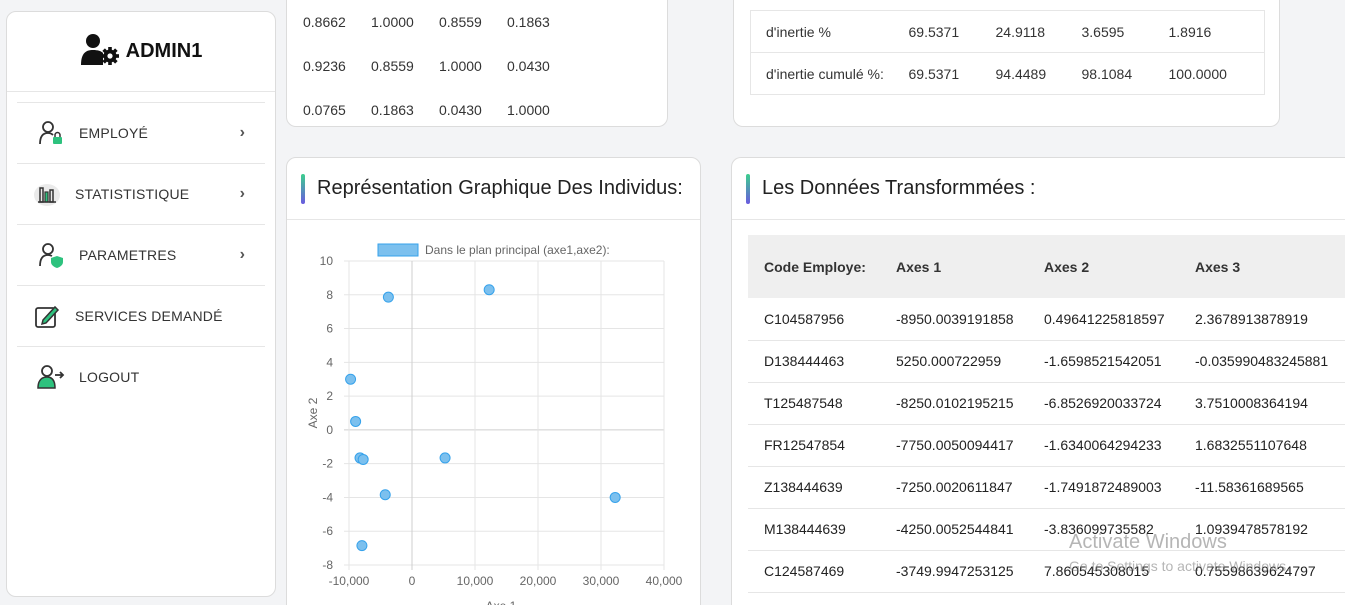 The width and height of the screenshot is (1345, 605). I want to click on sidebar-item-logout: LOGOUT, so click(141, 376).